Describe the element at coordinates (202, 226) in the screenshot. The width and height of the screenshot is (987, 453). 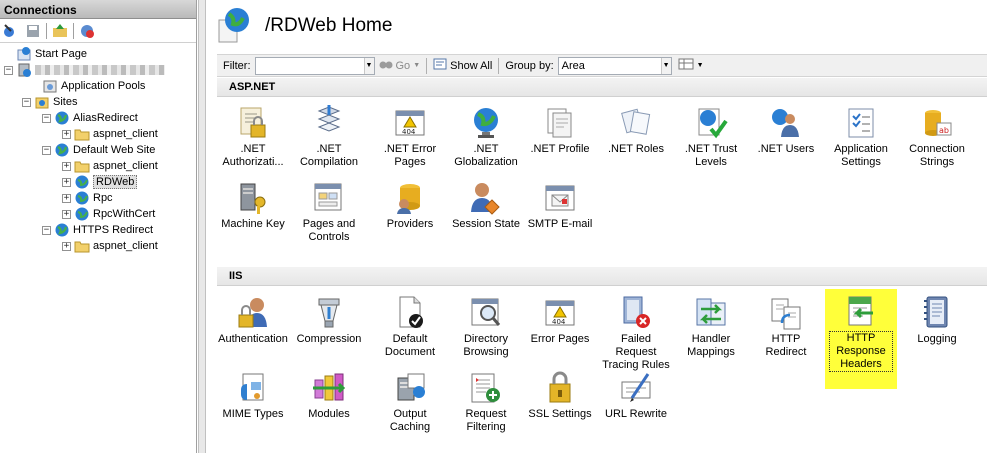
I see `pane-splitter` at that location.